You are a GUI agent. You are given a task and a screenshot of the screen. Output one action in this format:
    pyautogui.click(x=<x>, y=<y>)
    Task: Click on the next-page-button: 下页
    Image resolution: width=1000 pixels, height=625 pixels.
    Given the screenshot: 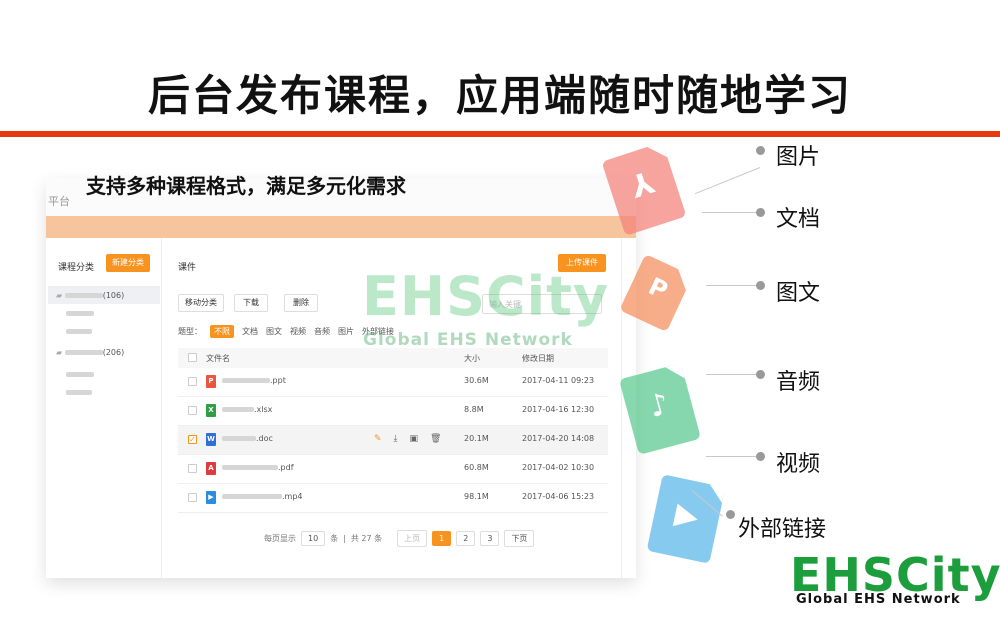 What is the action you would take?
    pyautogui.click(x=519, y=538)
    